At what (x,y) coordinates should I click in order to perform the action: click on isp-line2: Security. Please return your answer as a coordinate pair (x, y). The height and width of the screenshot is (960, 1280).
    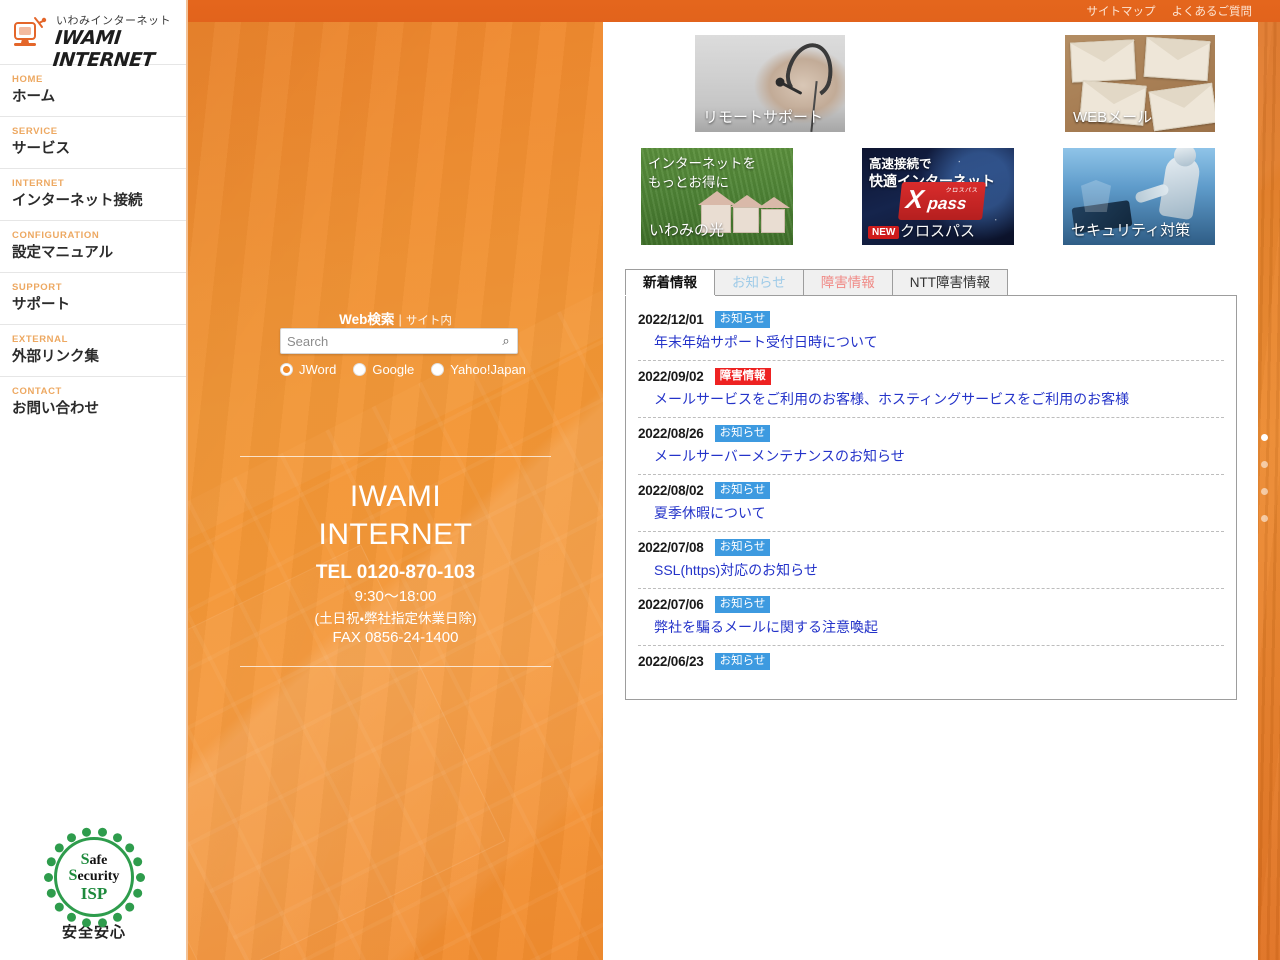
    Looking at the image, I should click on (94, 875).